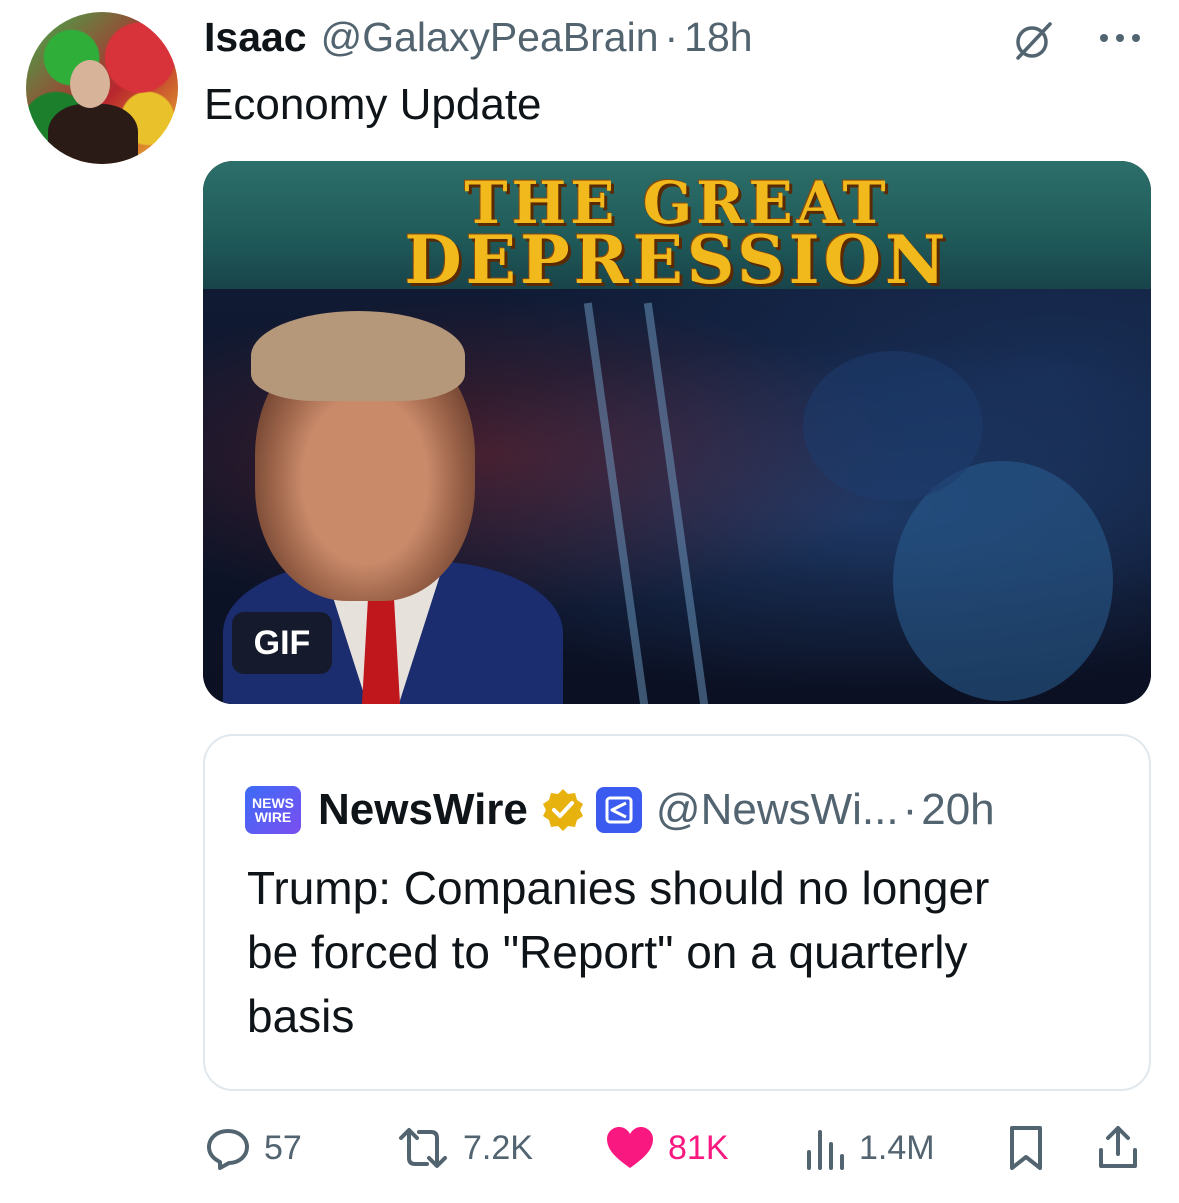 This screenshot has height=1203, width=1179. I want to click on quoted-text-line: be forced to "Report" on a quarterly, so click(607, 952).